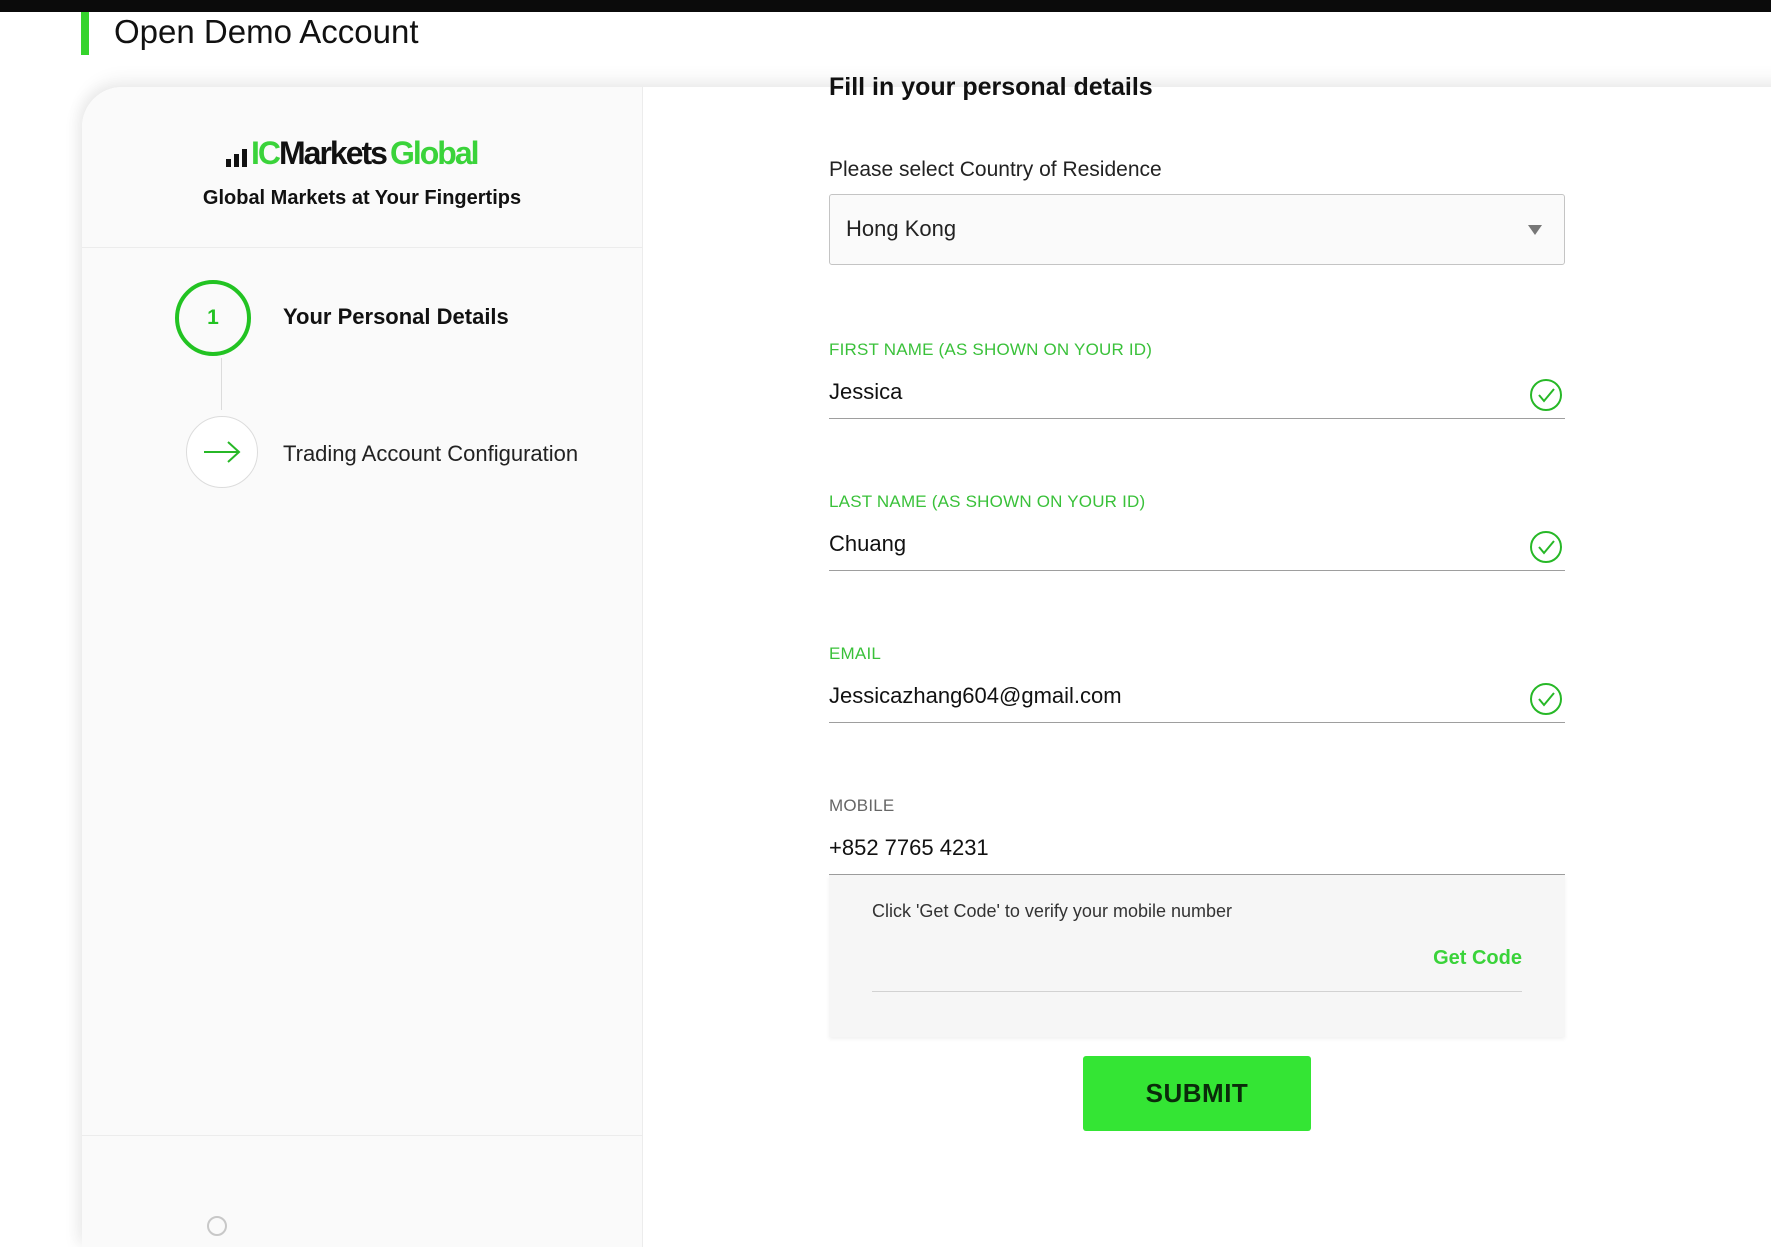 The height and width of the screenshot is (1247, 1771). I want to click on arrow-right-icon, so click(222, 452).